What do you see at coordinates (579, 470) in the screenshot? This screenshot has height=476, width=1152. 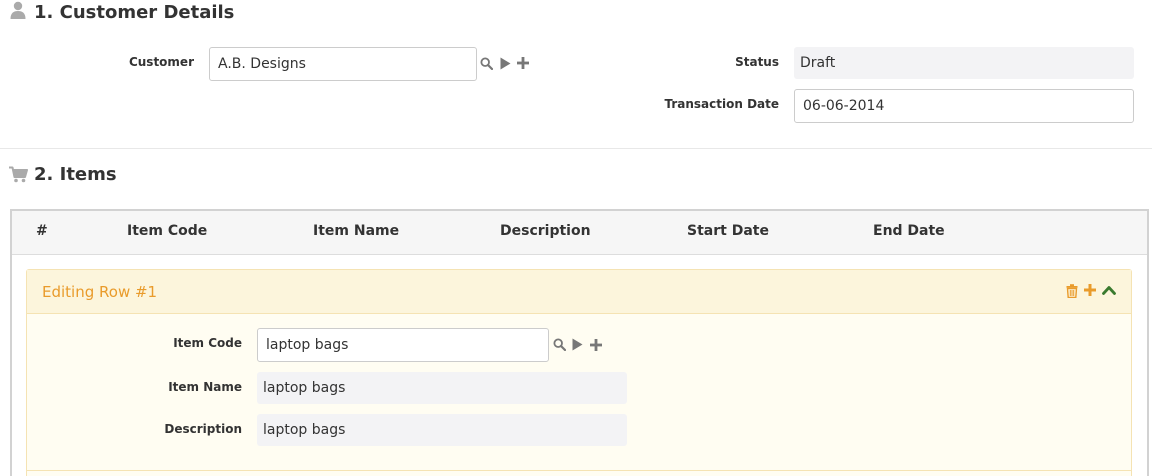 I see `editing-row-footer-divider` at bounding box center [579, 470].